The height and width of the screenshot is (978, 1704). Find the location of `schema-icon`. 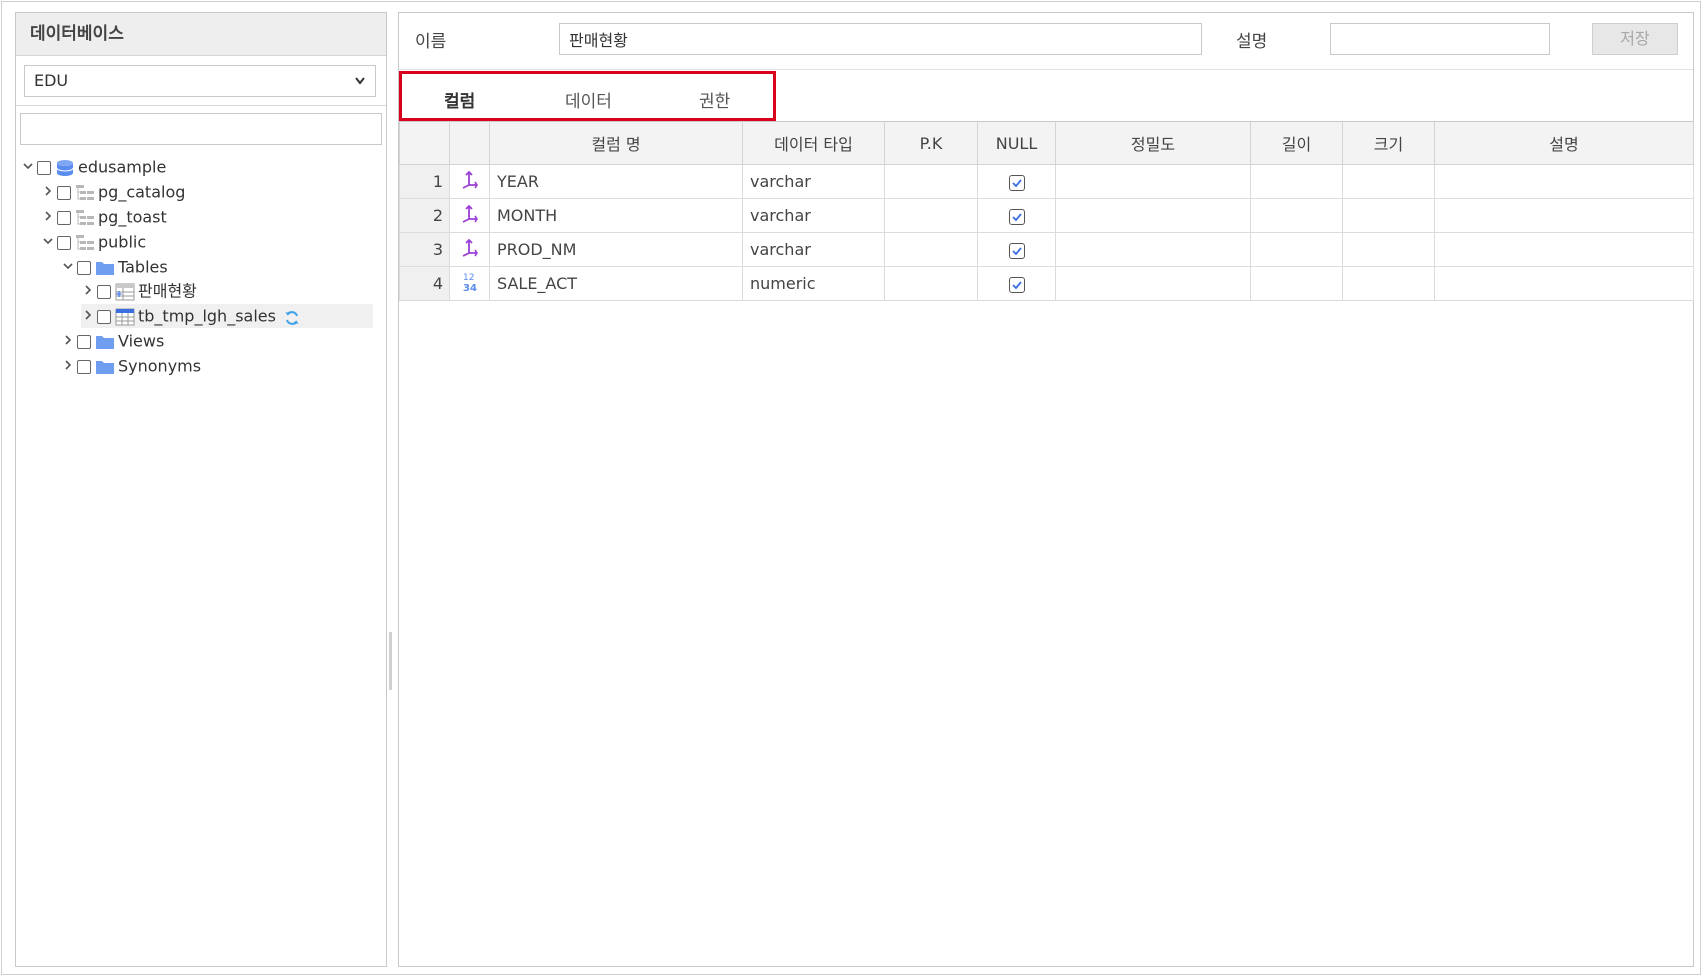

schema-icon is located at coordinates (85, 193).